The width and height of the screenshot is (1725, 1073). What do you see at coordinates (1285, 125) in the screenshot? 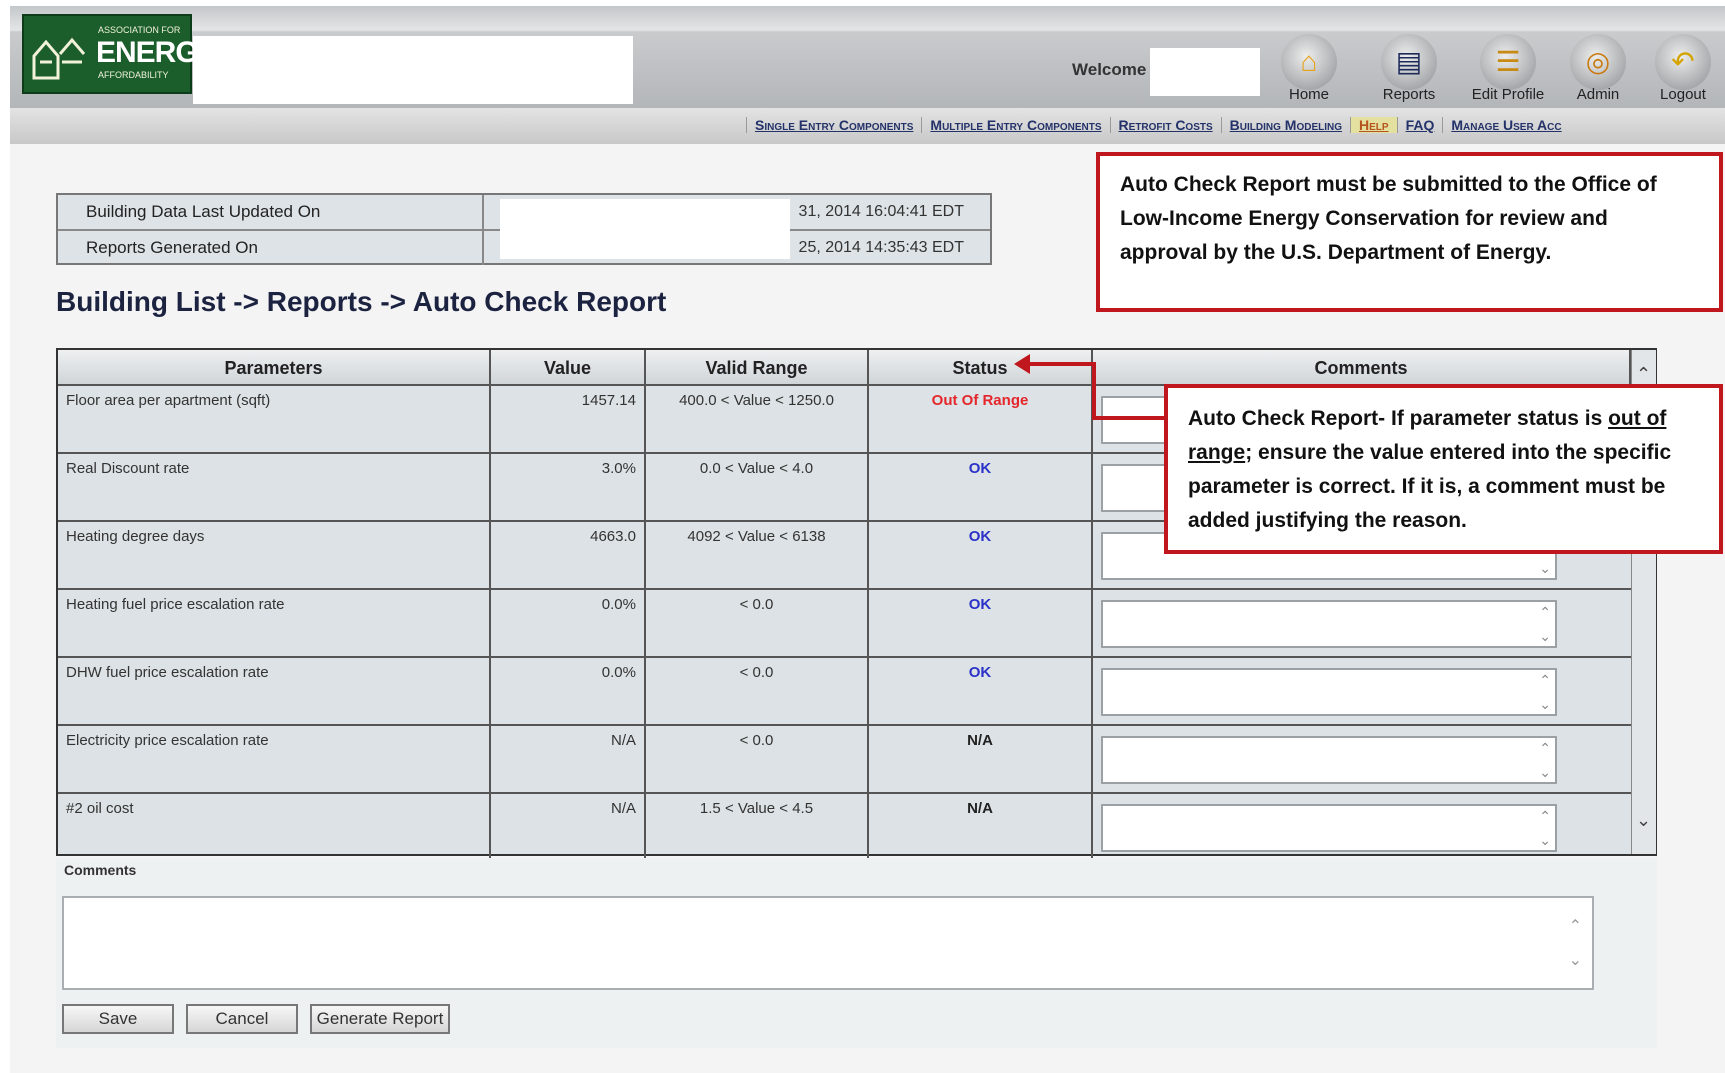
I see `subnav-building-modeling: Building Modeling` at bounding box center [1285, 125].